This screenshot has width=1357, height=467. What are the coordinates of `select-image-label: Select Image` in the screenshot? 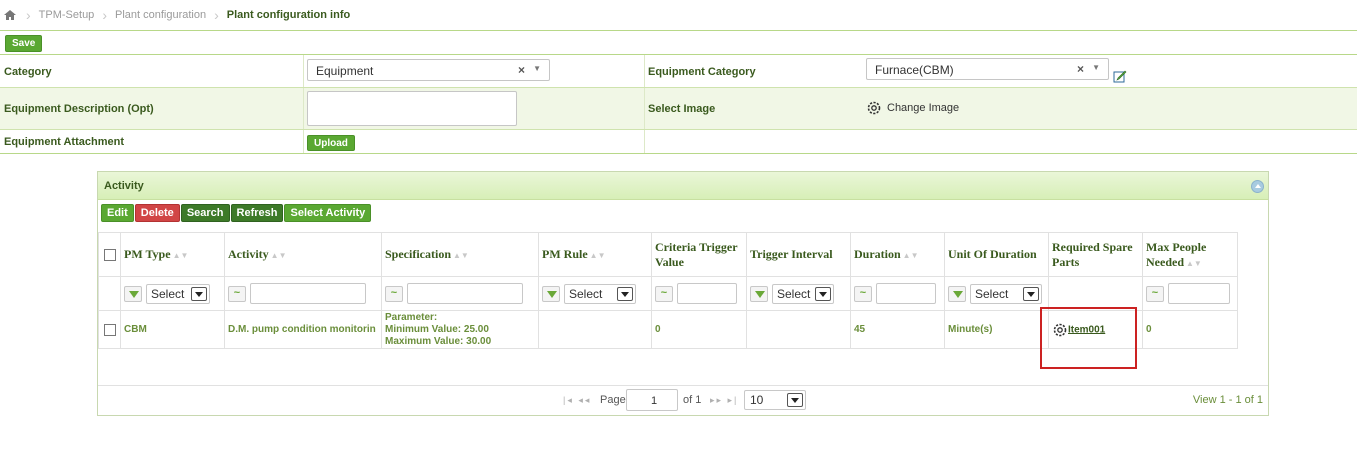 It's located at (682, 109).